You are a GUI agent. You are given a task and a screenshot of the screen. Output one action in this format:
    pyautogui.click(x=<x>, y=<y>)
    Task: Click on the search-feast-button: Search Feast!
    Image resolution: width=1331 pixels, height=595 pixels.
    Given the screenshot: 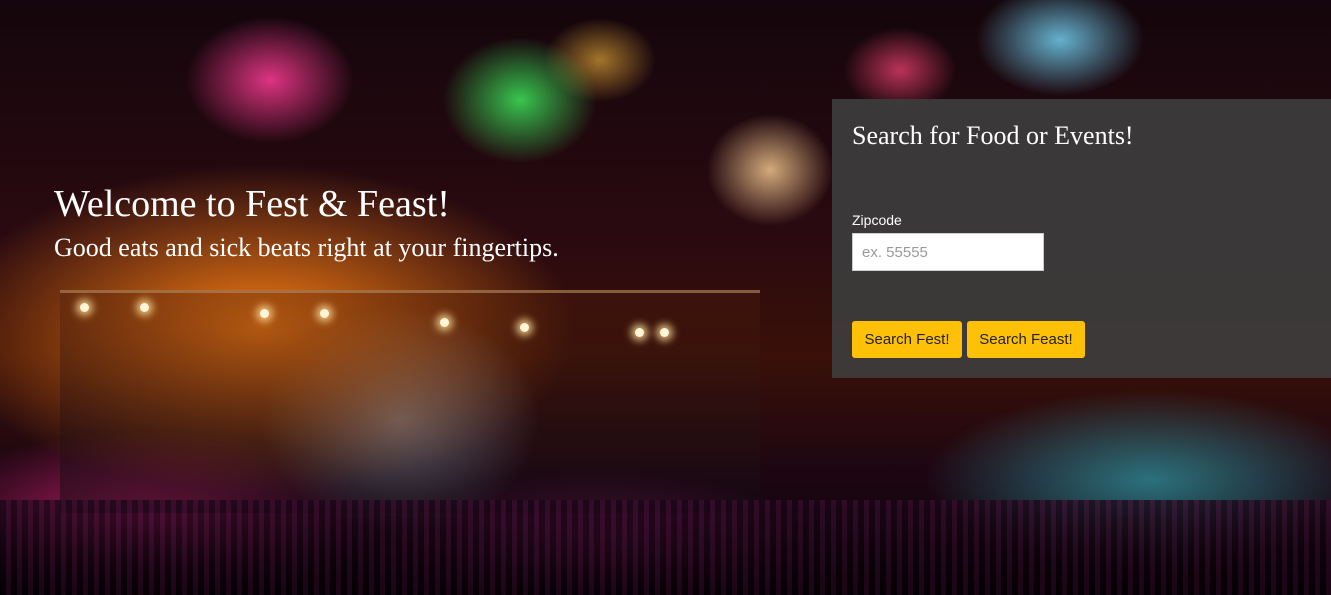 What is the action you would take?
    pyautogui.click(x=1026, y=339)
    